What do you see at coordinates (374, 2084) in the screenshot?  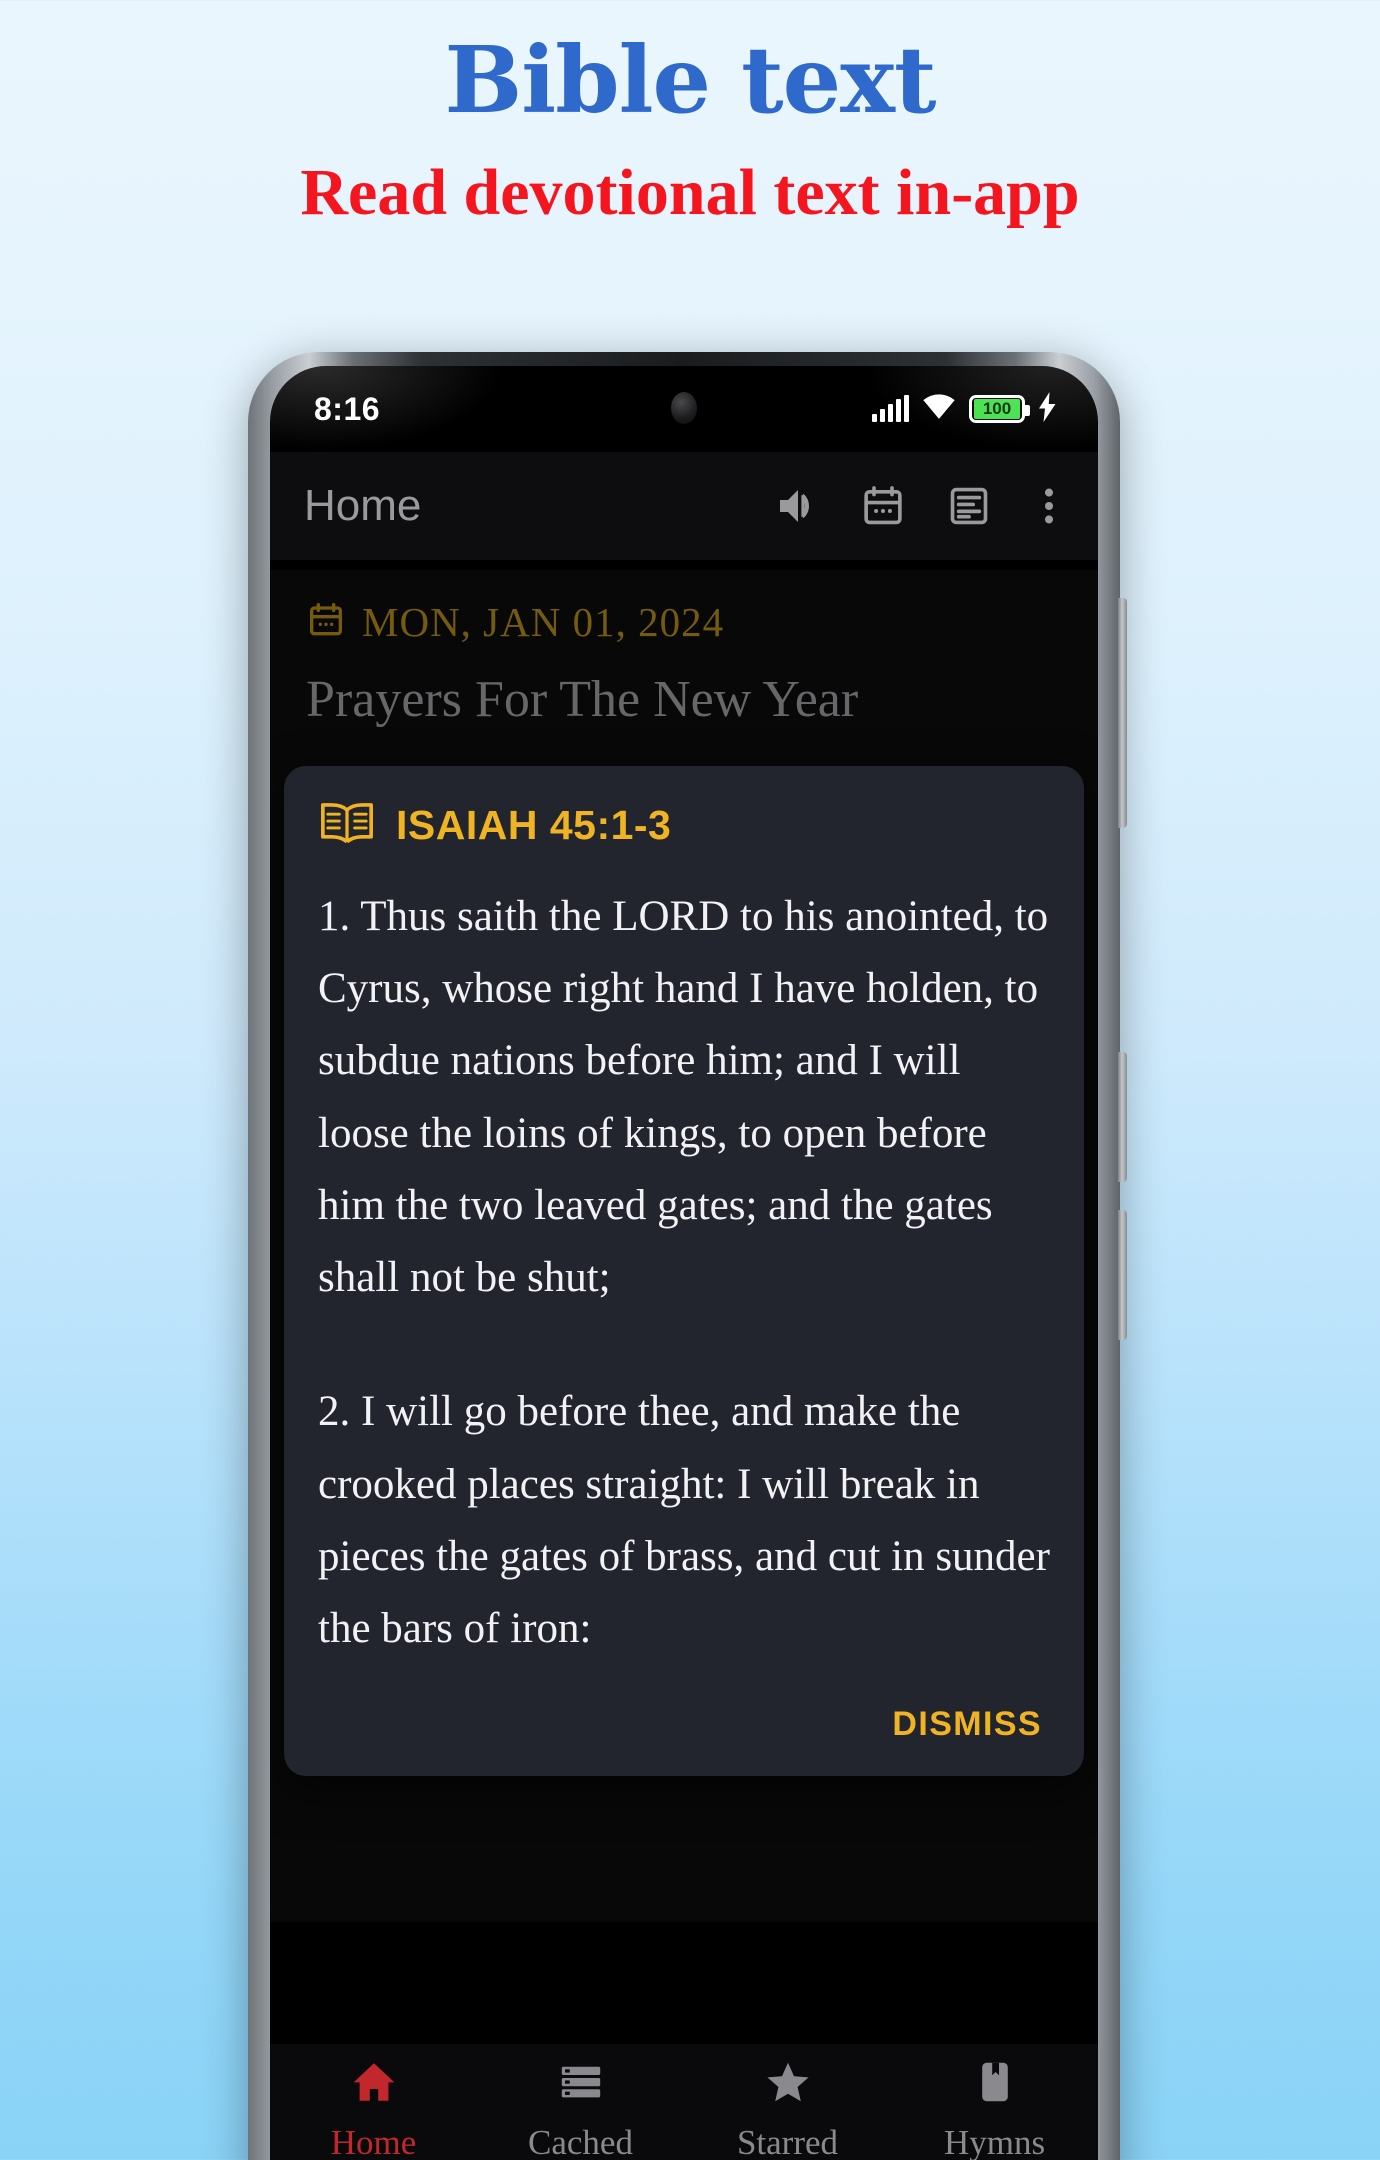 I see `home-icon` at bounding box center [374, 2084].